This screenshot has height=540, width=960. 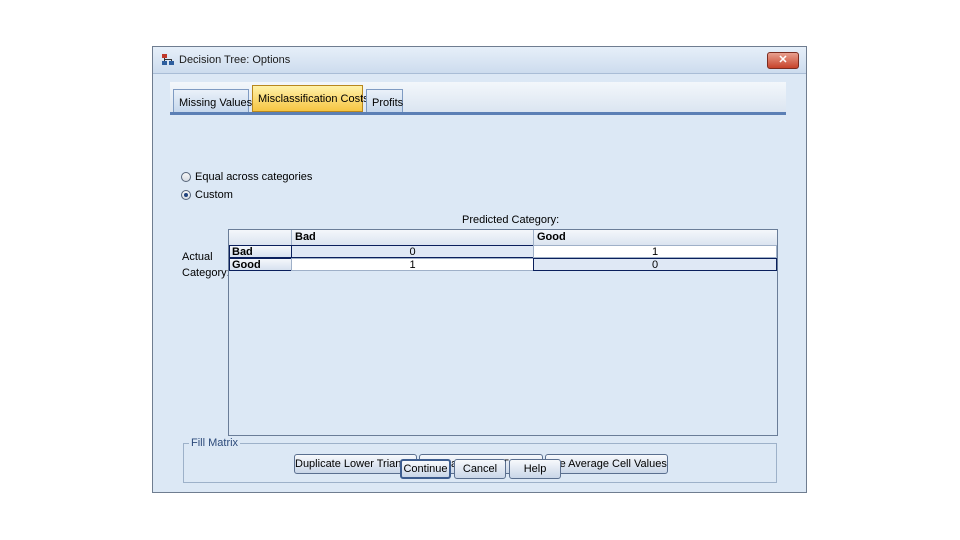 I want to click on continue-button: Continue, so click(x=425, y=469).